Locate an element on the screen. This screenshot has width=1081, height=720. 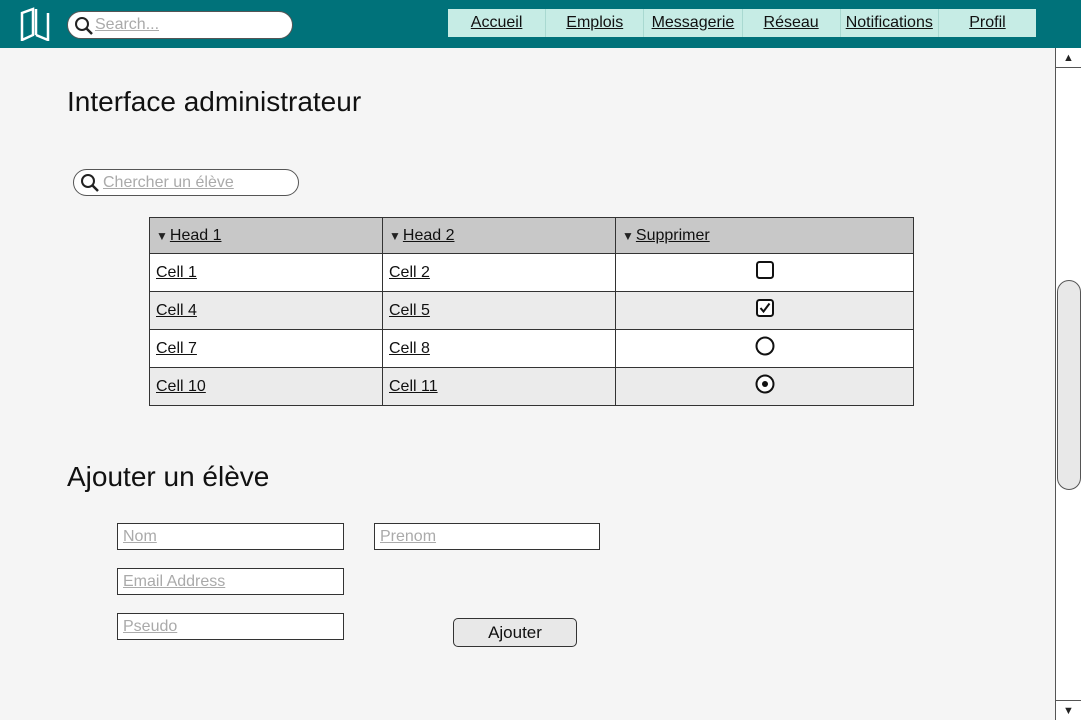
table-cell: Cell 4 is located at coordinates (266, 310).